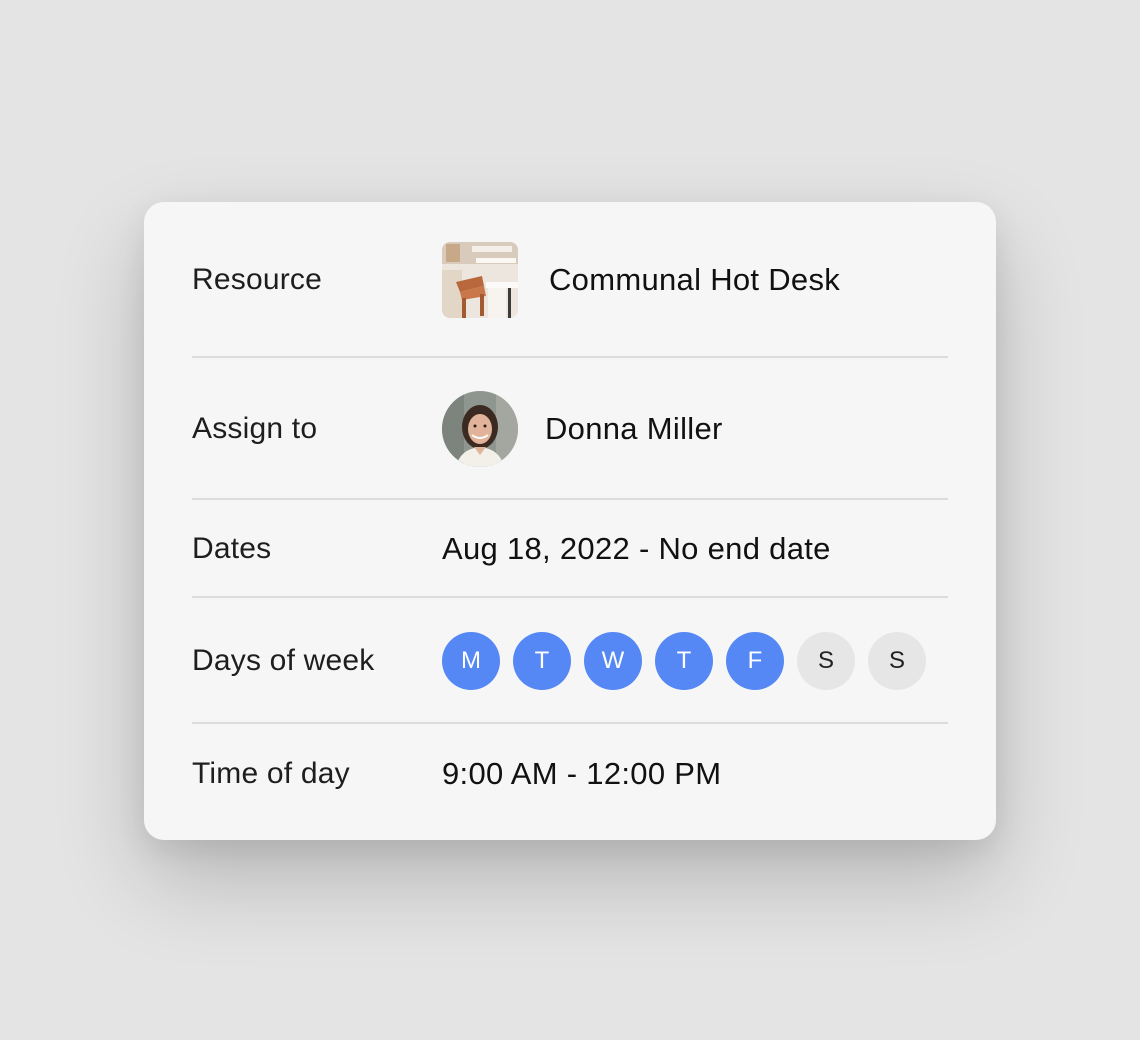  What do you see at coordinates (542, 661) in the screenshot?
I see `day-toggle-1: T` at bounding box center [542, 661].